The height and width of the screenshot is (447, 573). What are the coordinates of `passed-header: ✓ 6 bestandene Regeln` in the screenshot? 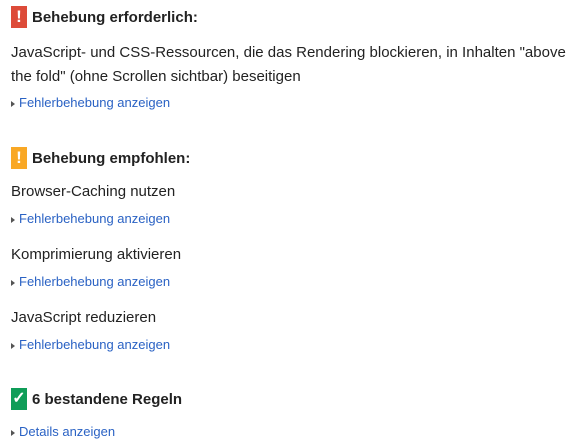 It's located at (96, 399).